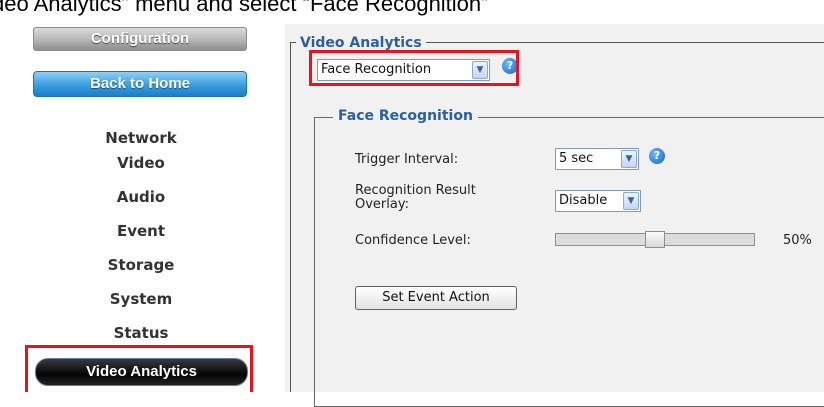  I want to click on trigger-interval-value: 5 sec, so click(576, 158).